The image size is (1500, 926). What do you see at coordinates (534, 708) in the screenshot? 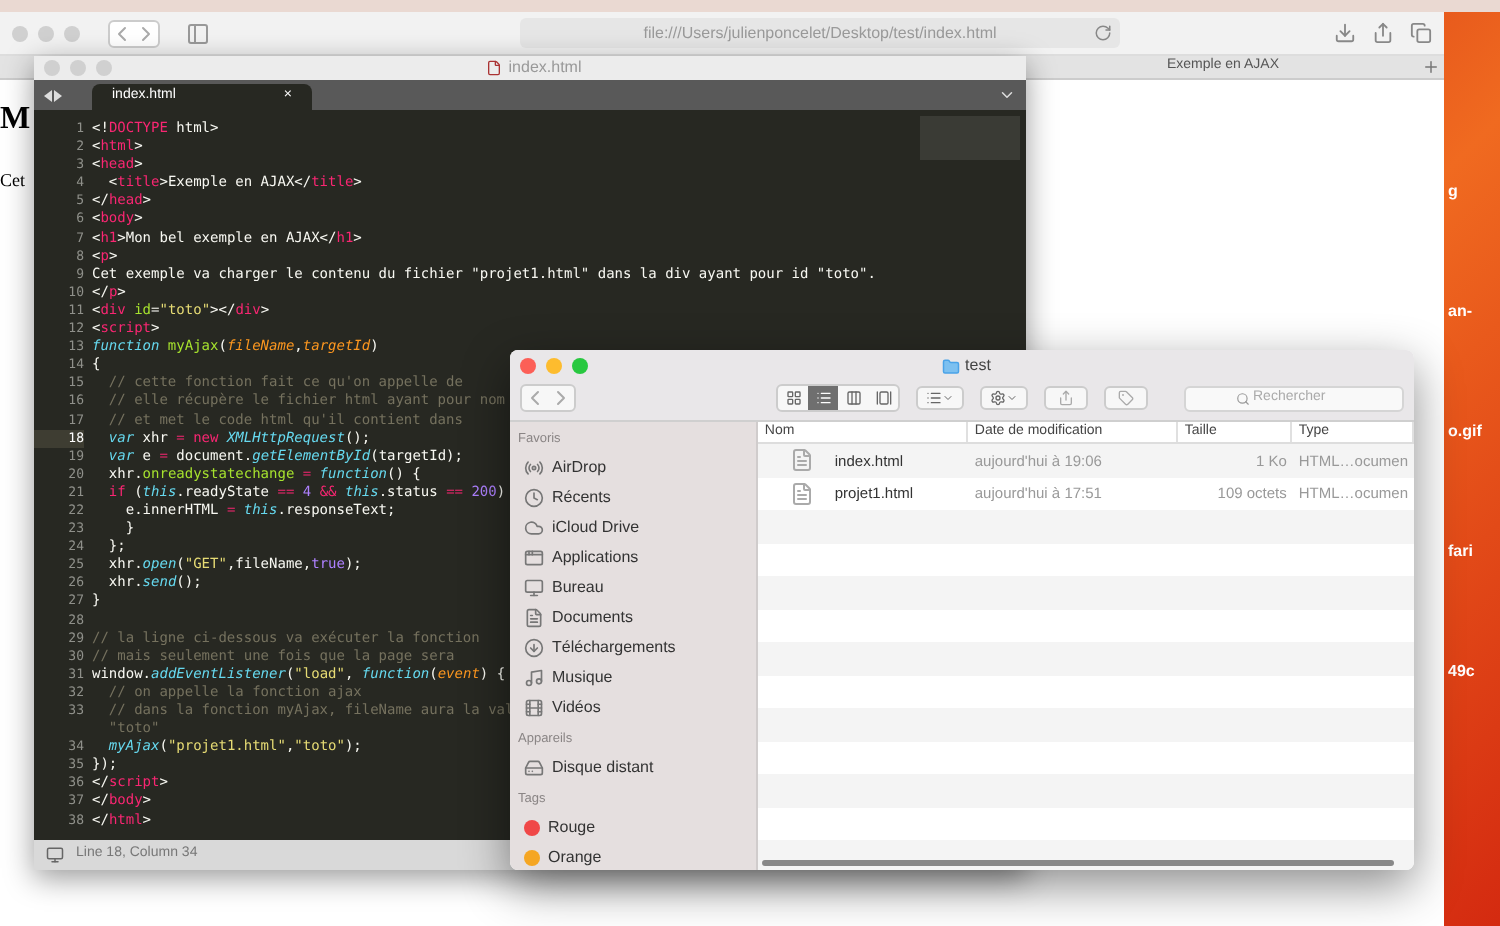
I see `film-icon` at bounding box center [534, 708].